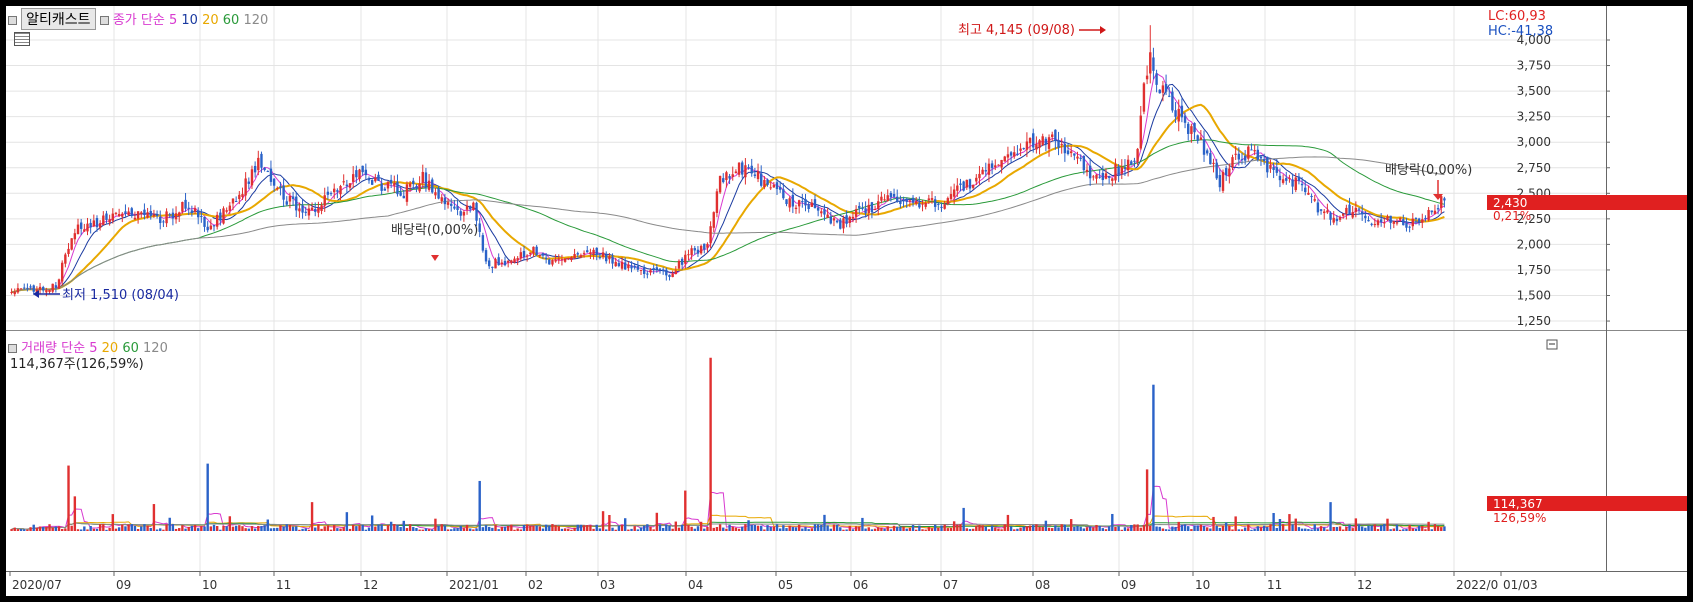 This screenshot has height=602, width=1693. What do you see at coordinates (58, 19) in the screenshot?
I see `stock-name: 알티캐스트` at bounding box center [58, 19].